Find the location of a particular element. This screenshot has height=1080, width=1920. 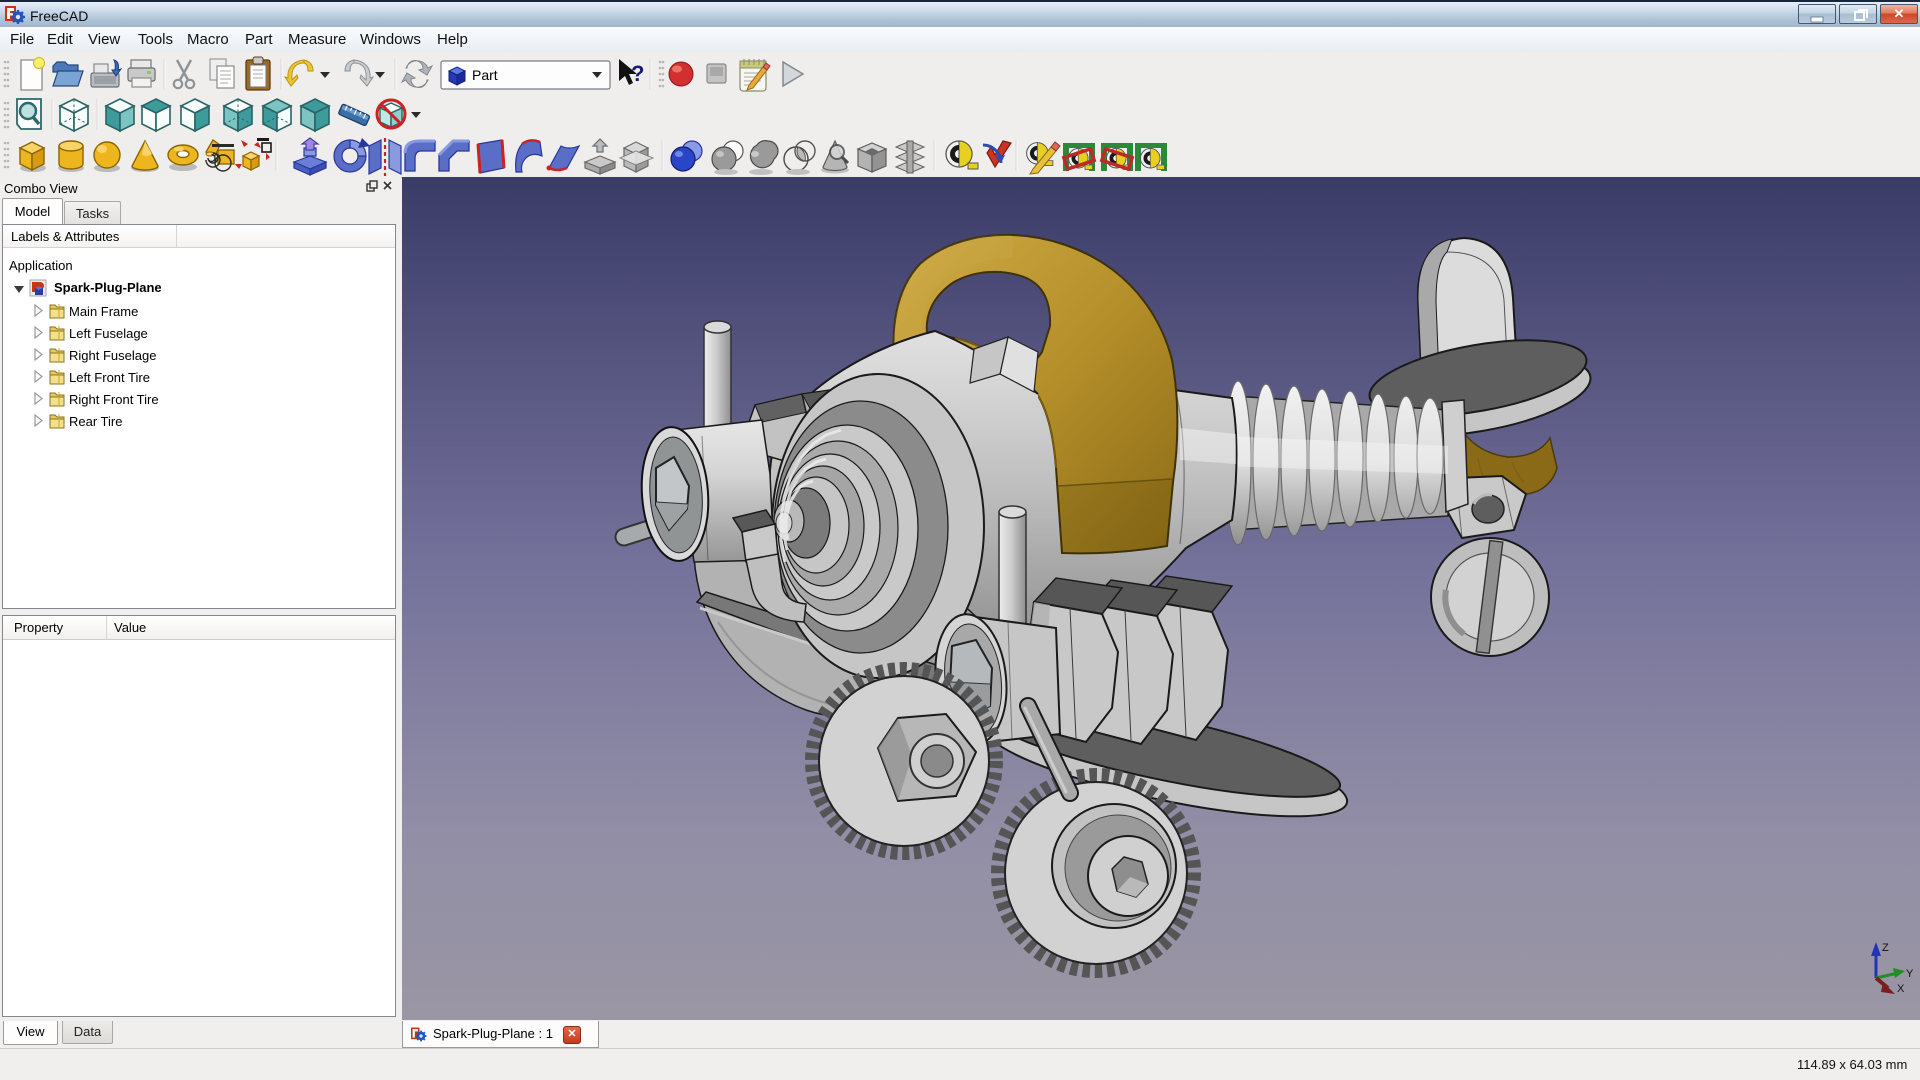

svg-text: X is located at coordinates (1901, 989).